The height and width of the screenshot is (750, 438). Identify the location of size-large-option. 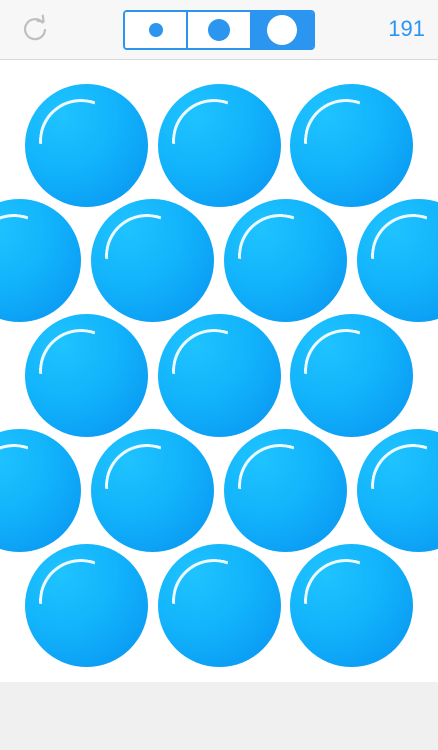
(281, 30).